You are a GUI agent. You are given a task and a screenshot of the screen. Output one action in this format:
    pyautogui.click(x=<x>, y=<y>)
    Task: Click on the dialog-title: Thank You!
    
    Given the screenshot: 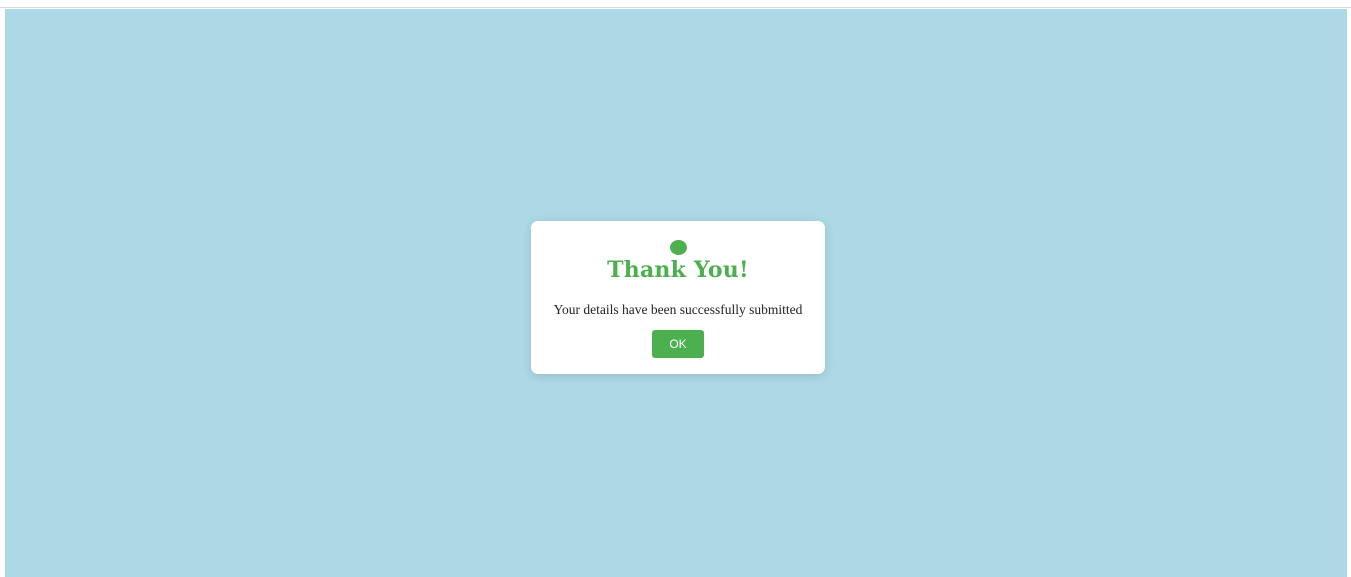 What is the action you would take?
    pyautogui.click(x=678, y=270)
    